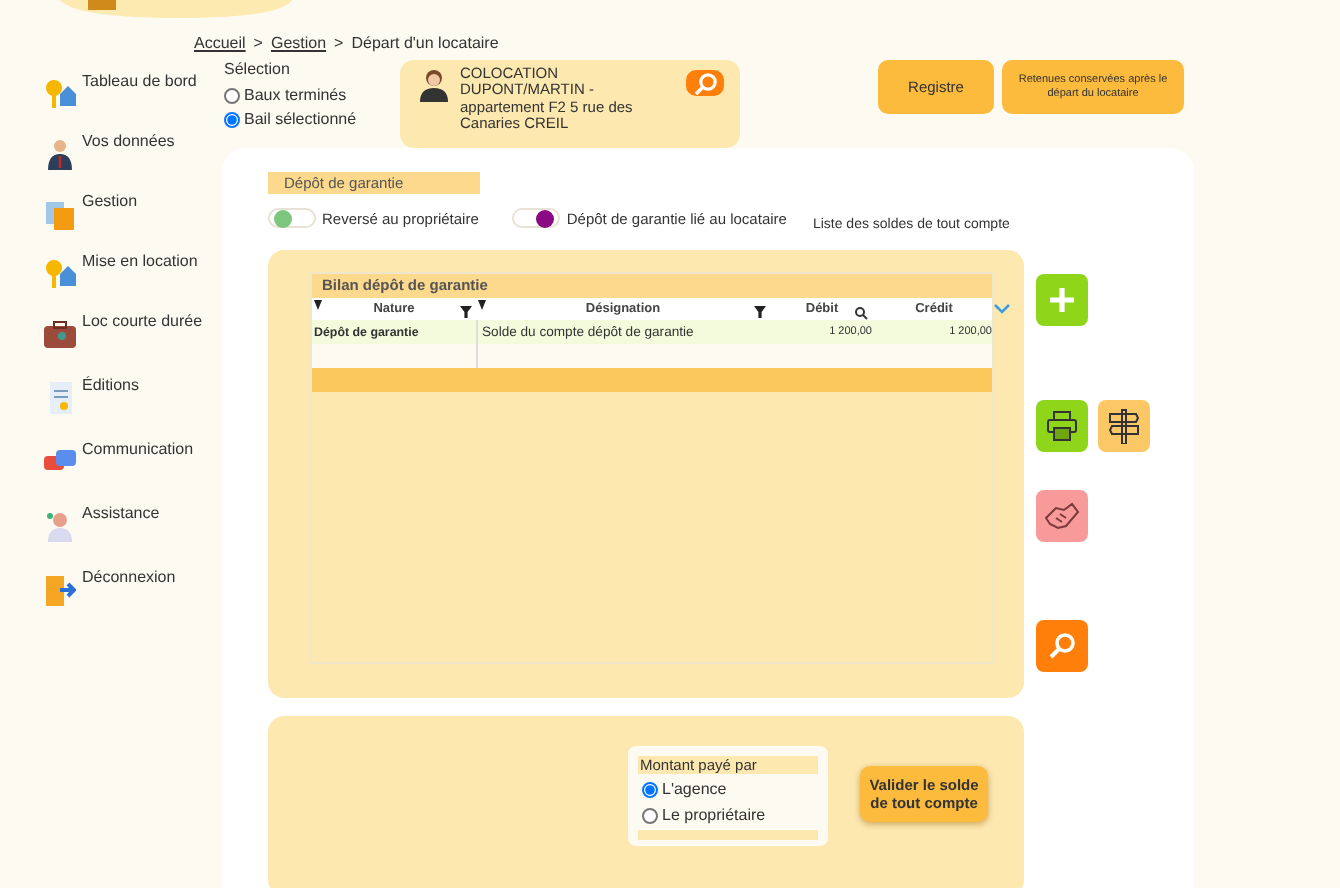  Describe the element at coordinates (425, 43) in the screenshot. I see `breadcrumb-current: Départ d'un locataire` at that location.